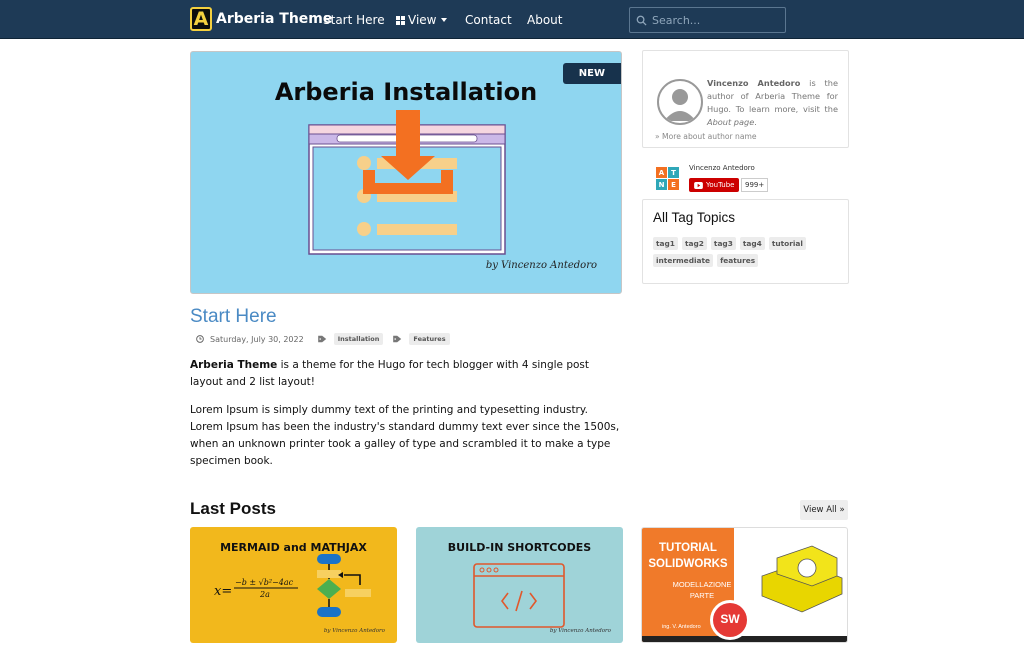 Image resolution: width=1024 pixels, height=663 pixels. I want to click on nav-view-label: View, so click(422, 20).